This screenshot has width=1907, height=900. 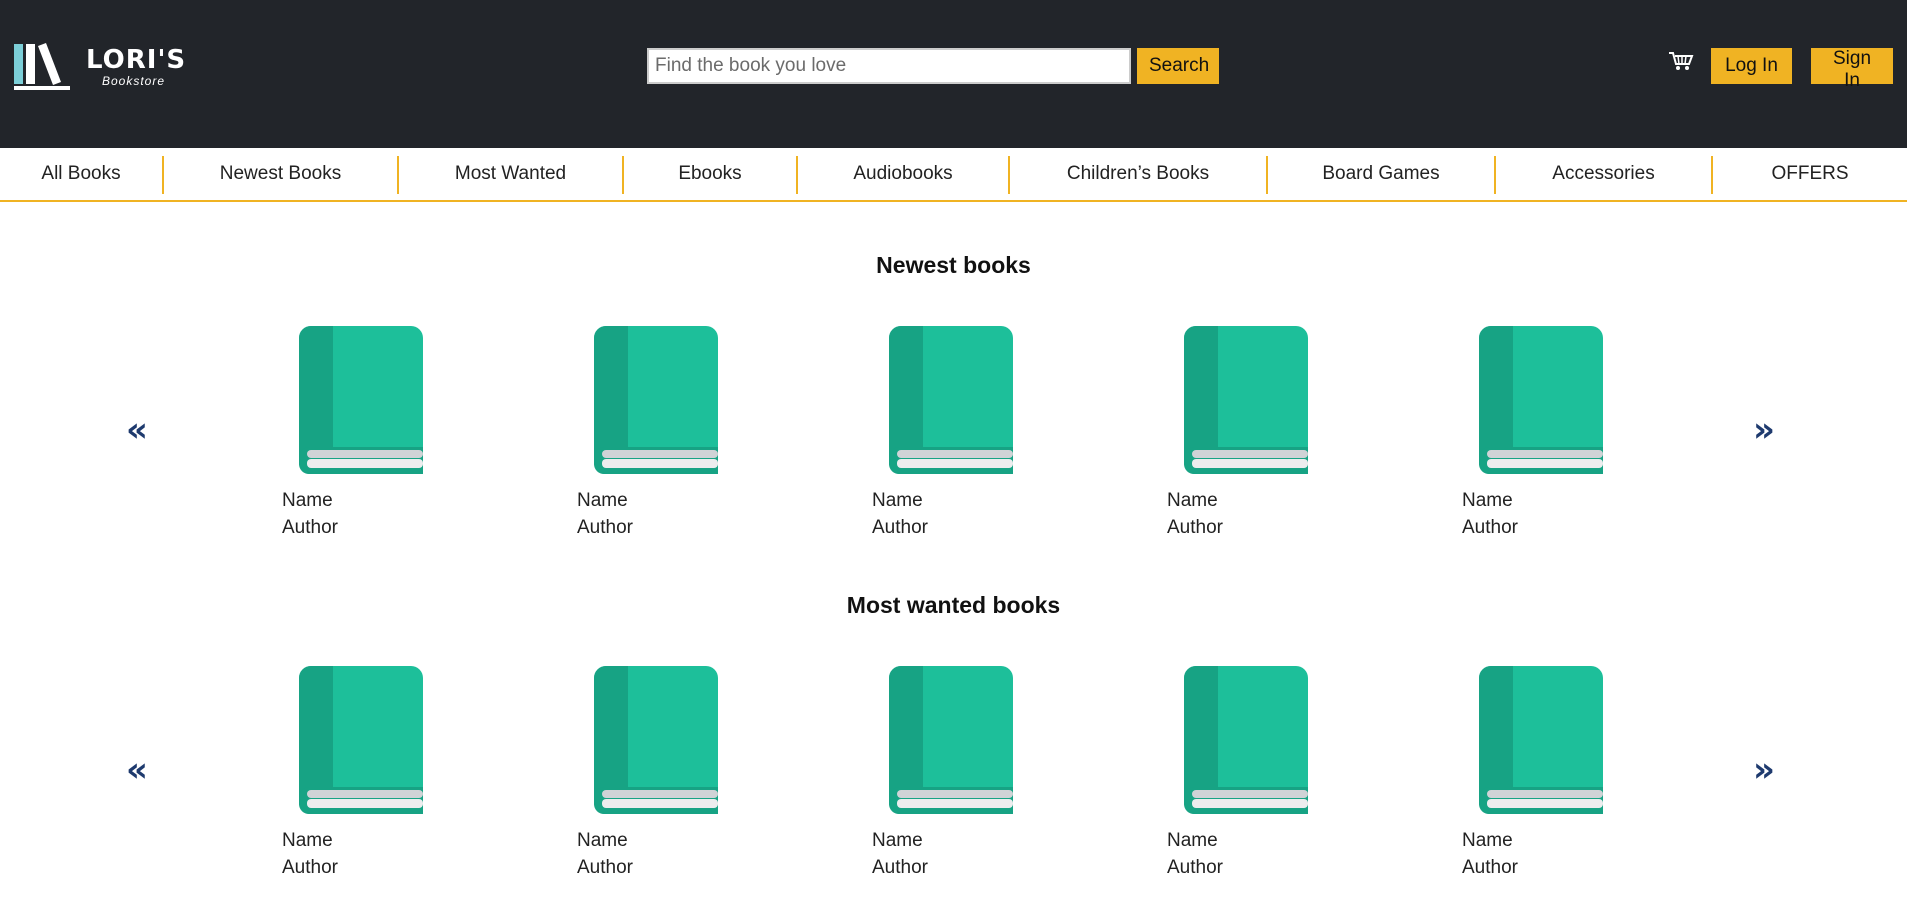 What do you see at coordinates (510, 174) in the screenshot?
I see `nav-item-most-wanted: Most Wanted` at bounding box center [510, 174].